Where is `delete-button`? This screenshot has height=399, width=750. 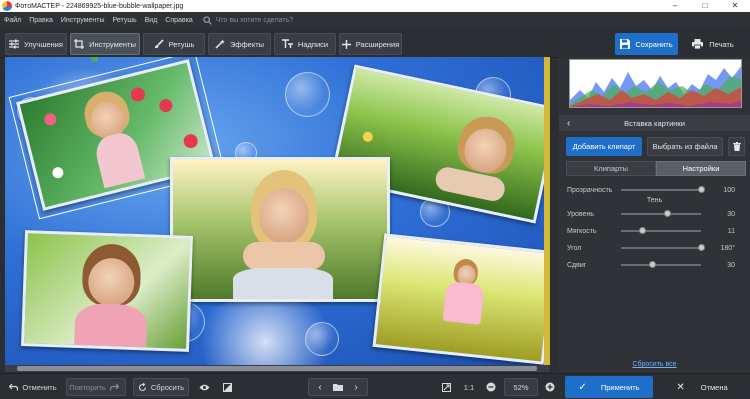 delete-button is located at coordinates (736, 146).